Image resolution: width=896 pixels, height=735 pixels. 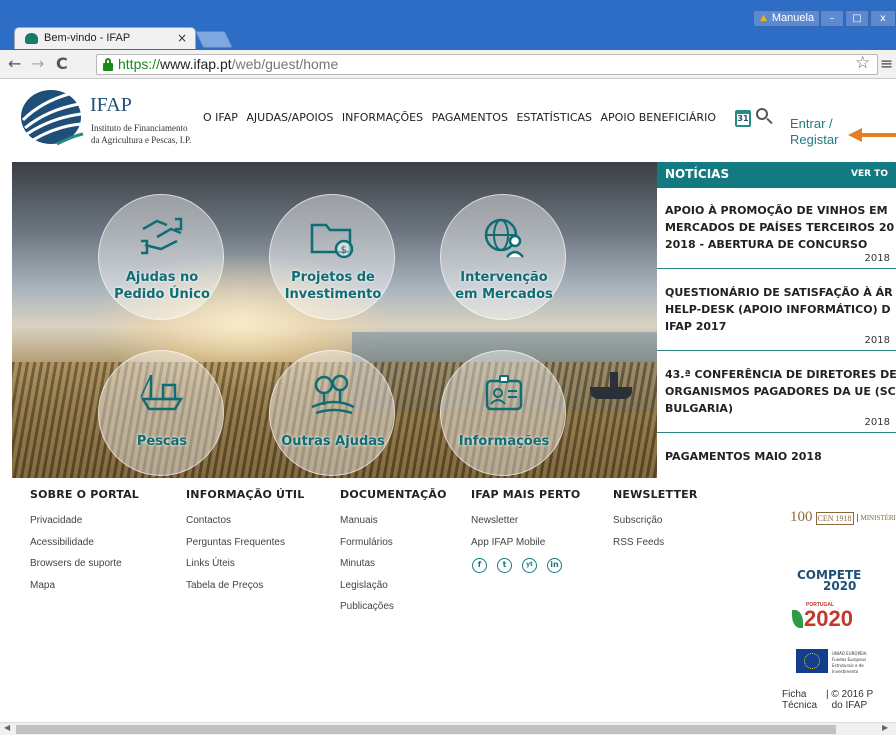 What do you see at coordinates (393, 607) in the screenshot?
I see `footer-link-publicacoes: Publicações` at bounding box center [393, 607].